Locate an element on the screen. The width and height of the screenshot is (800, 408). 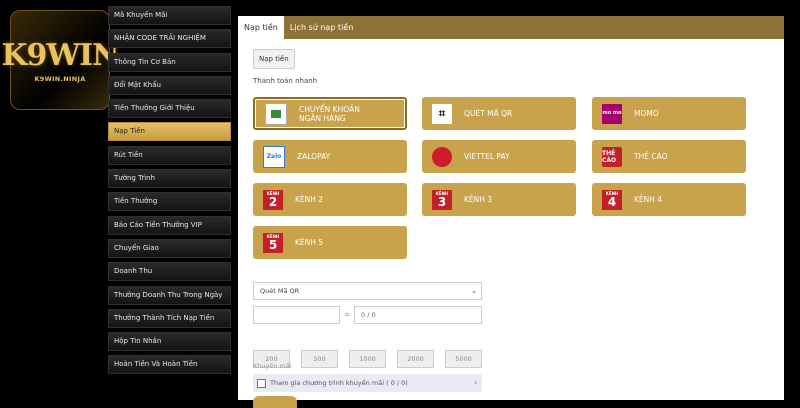
payment-channel-4: KÊNH 4 KÊNH 4 is located at coordinates (669, 199).